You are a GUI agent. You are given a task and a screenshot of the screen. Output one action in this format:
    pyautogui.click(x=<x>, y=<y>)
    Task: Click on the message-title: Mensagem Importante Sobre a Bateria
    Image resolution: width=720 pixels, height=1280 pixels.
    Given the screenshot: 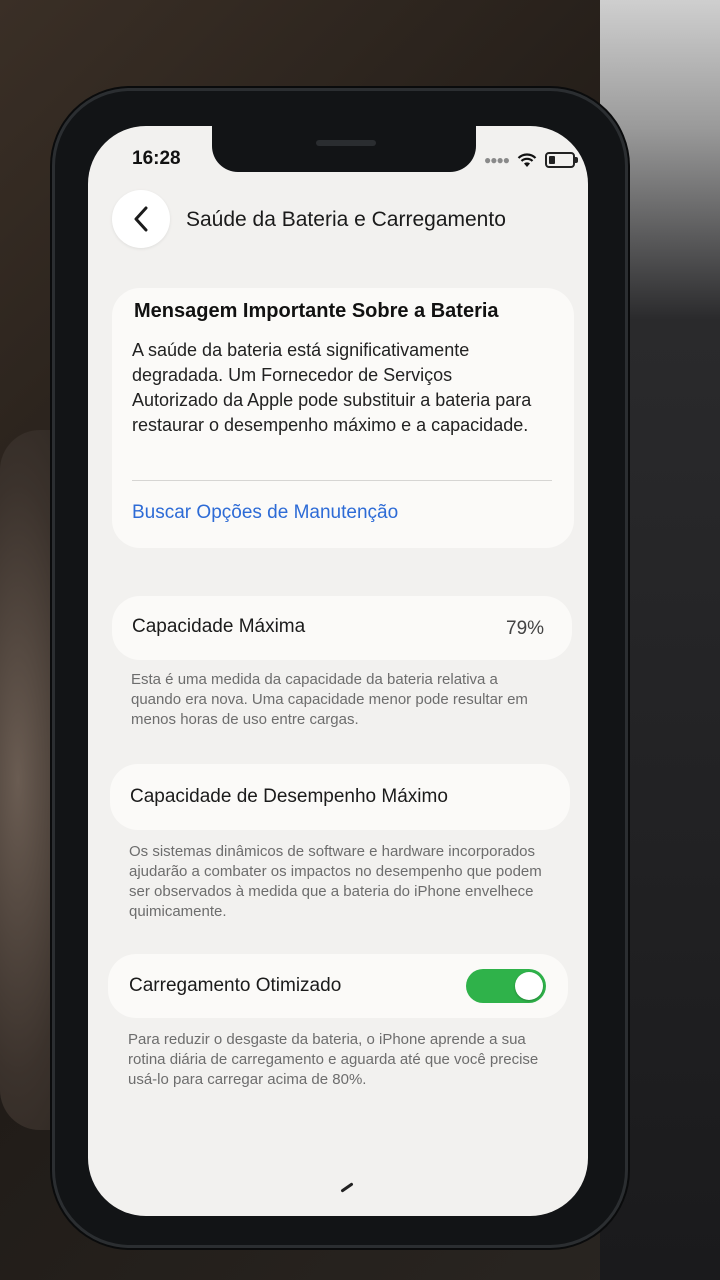 What is the action you would take?
    pyautogui.click(x=316, y=311)
    